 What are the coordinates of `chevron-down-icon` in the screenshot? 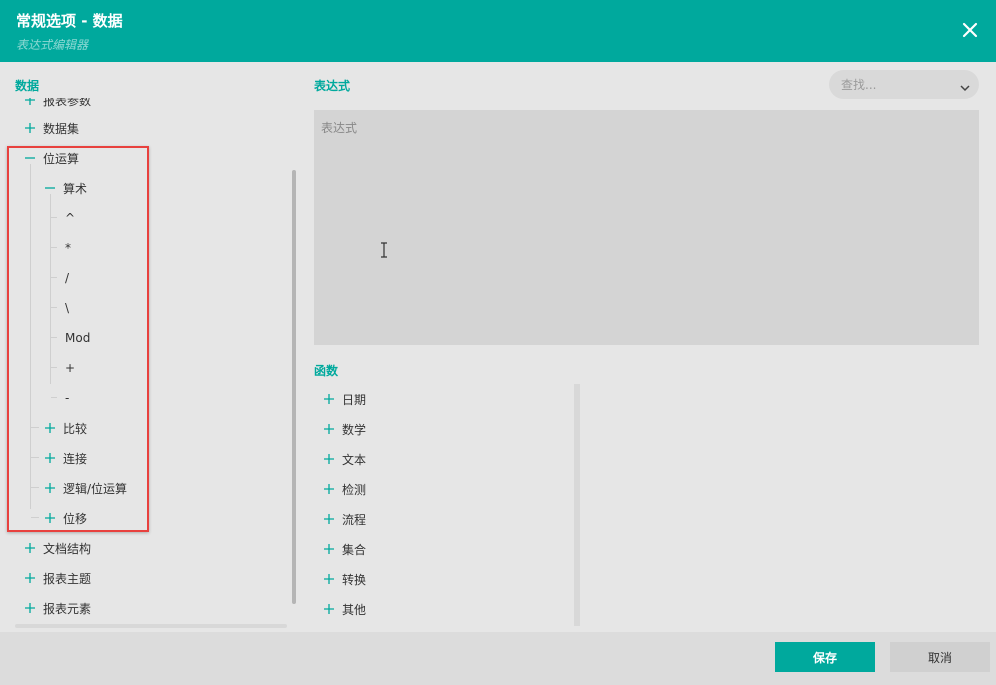 It's located at (965, 85).